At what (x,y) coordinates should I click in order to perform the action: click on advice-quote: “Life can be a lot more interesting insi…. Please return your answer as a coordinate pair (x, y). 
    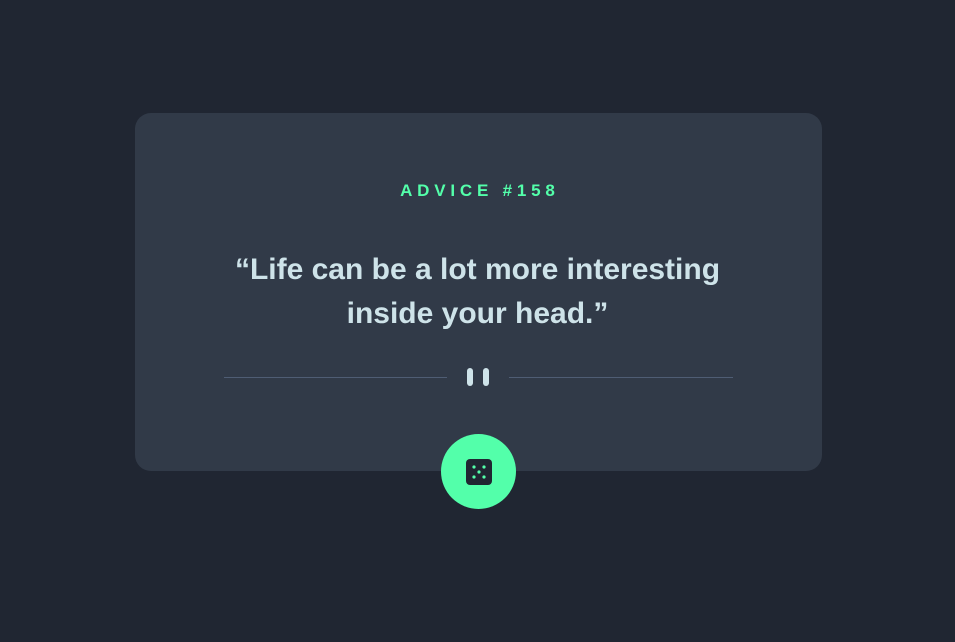
    Looking at the image, I should click on (477, 291).